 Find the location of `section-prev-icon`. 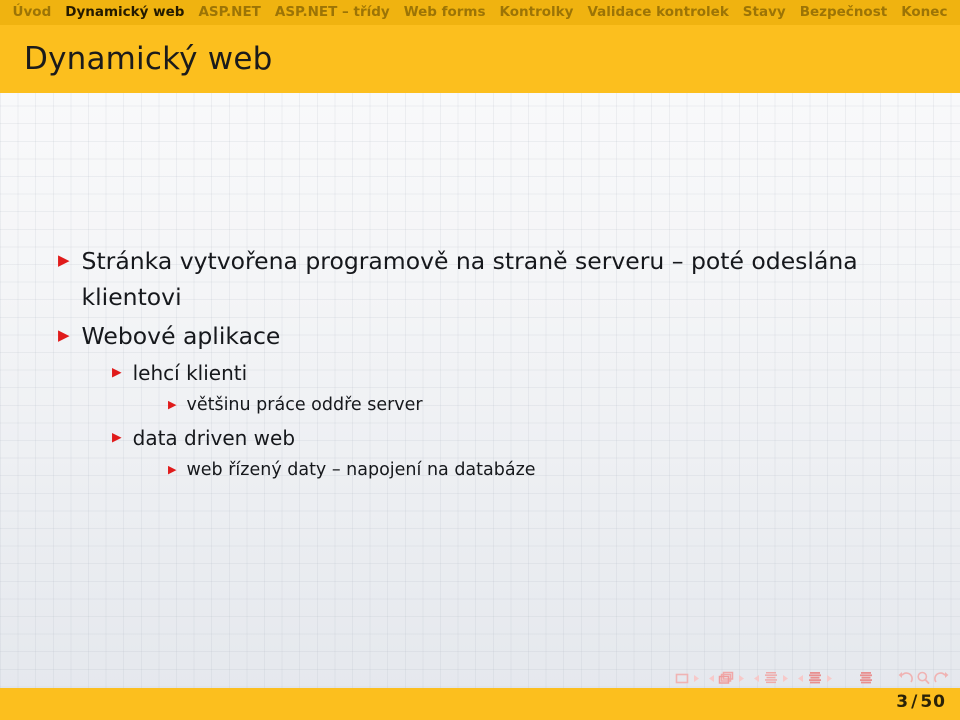

section-prev-icon is located at coordinates (800, 678).